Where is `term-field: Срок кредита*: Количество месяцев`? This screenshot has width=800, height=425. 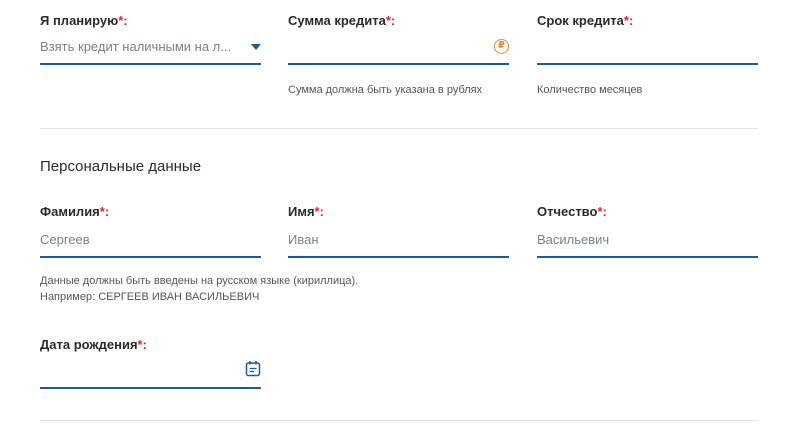
term-field: Срок кредита*: Количество месяцев is located at coordinates (647, 54).